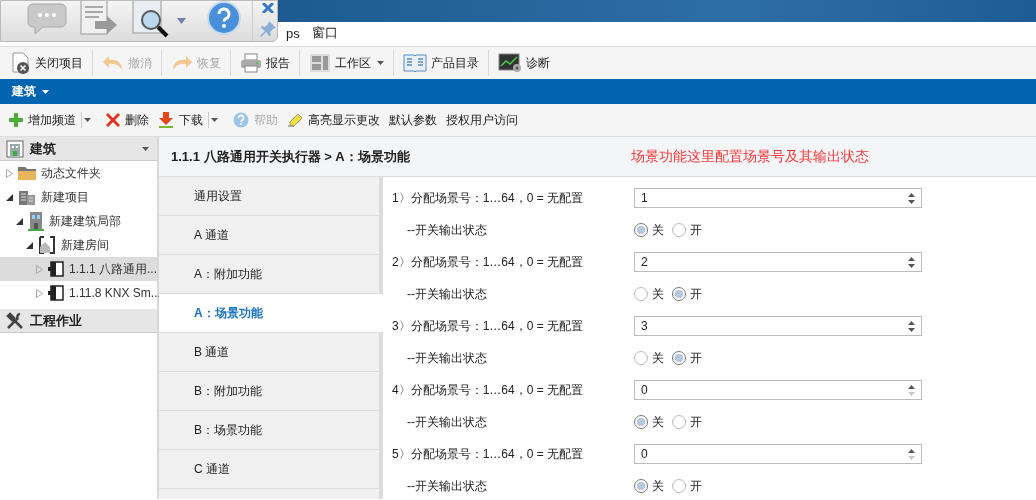 The image size is (1036, 500). I want to click on nav-item: B：场景功能, so click(269, 430).